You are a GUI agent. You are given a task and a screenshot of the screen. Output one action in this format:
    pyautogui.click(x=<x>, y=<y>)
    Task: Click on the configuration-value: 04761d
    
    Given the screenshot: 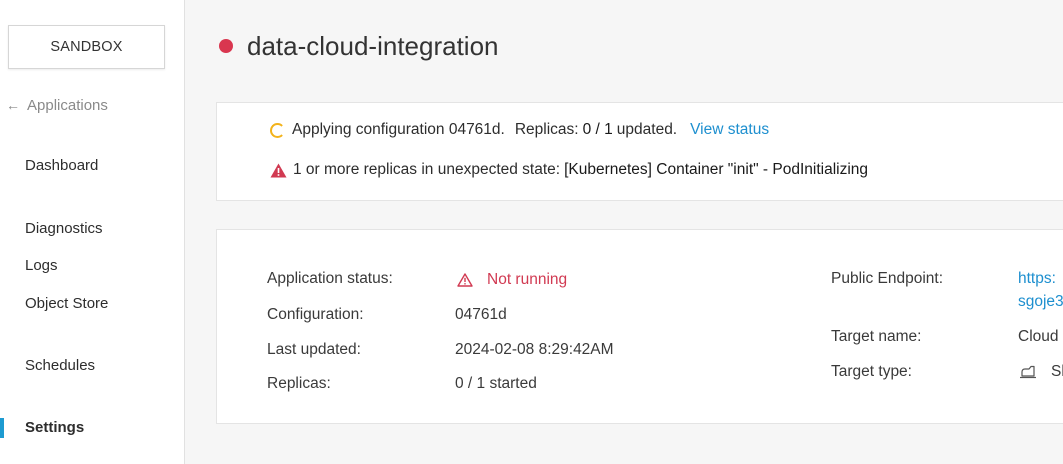 What is the action you would take?
    pyautogui.click(x=481, y=314)
    